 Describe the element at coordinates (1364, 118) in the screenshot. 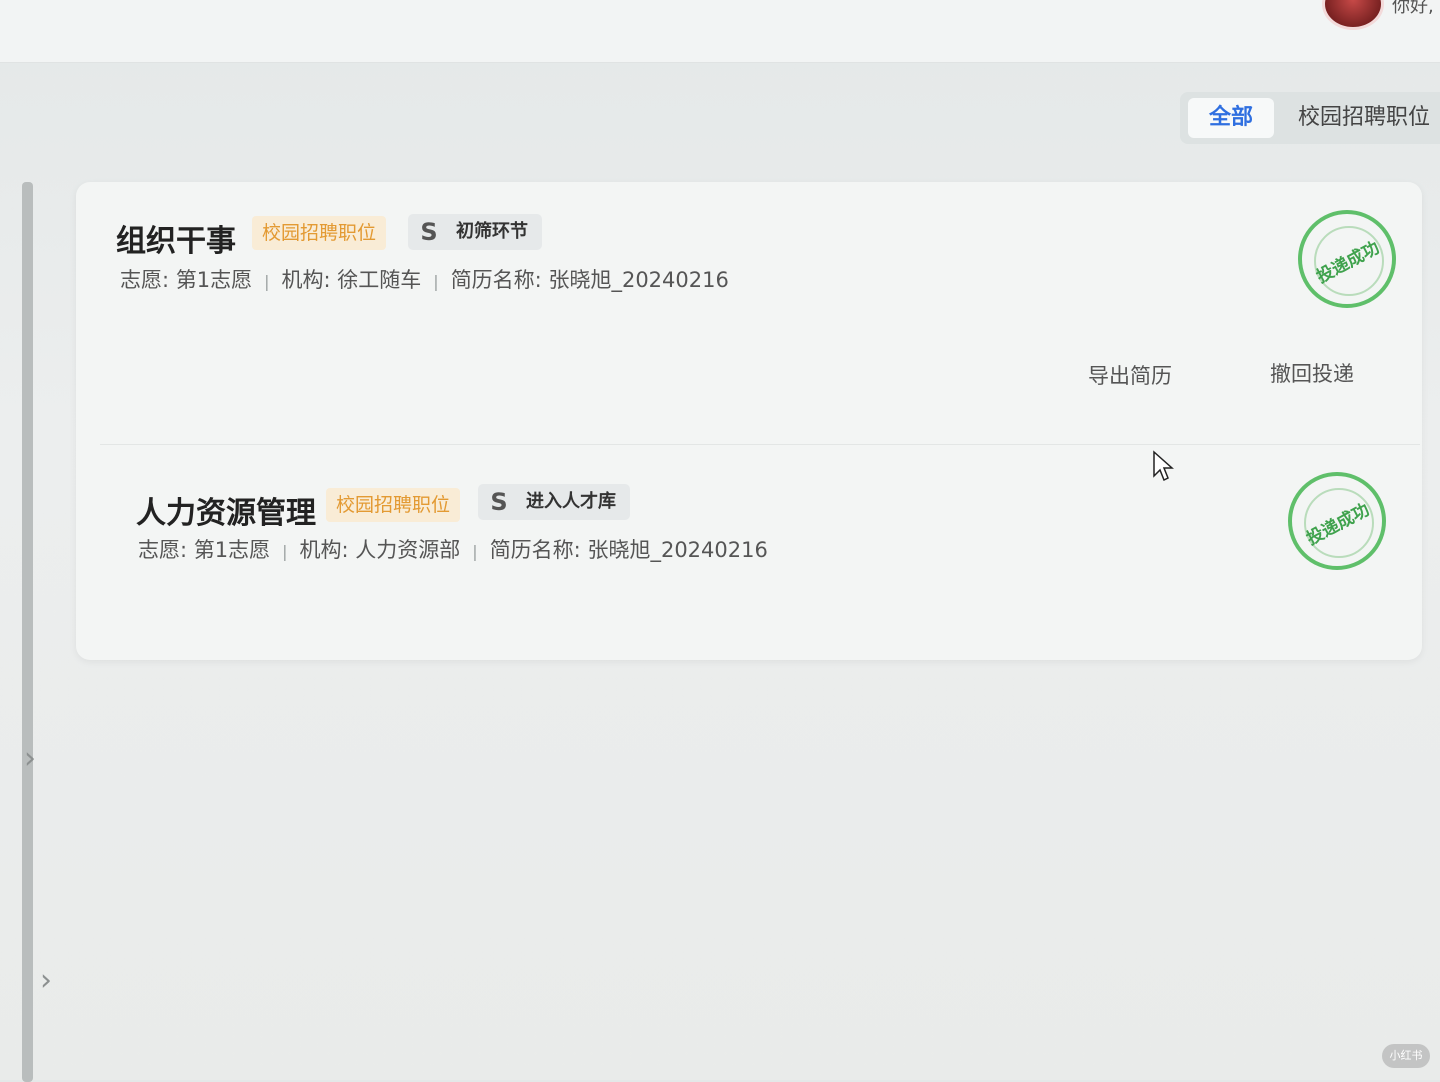

I see `tab-campus-recruitment: 校园招聘职位` at that location.